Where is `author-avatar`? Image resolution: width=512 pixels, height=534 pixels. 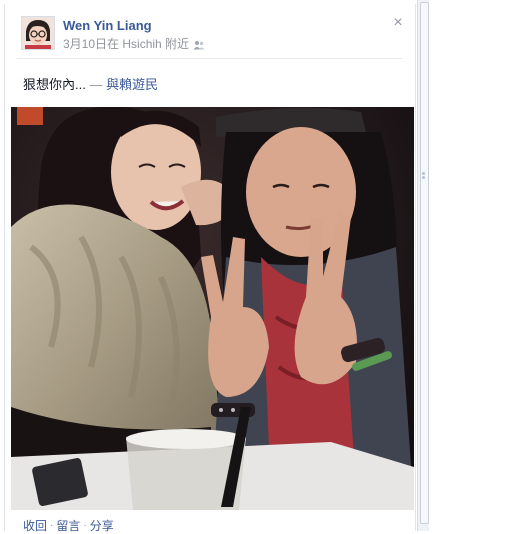 author-avatar is located at coordinates (38, 33).